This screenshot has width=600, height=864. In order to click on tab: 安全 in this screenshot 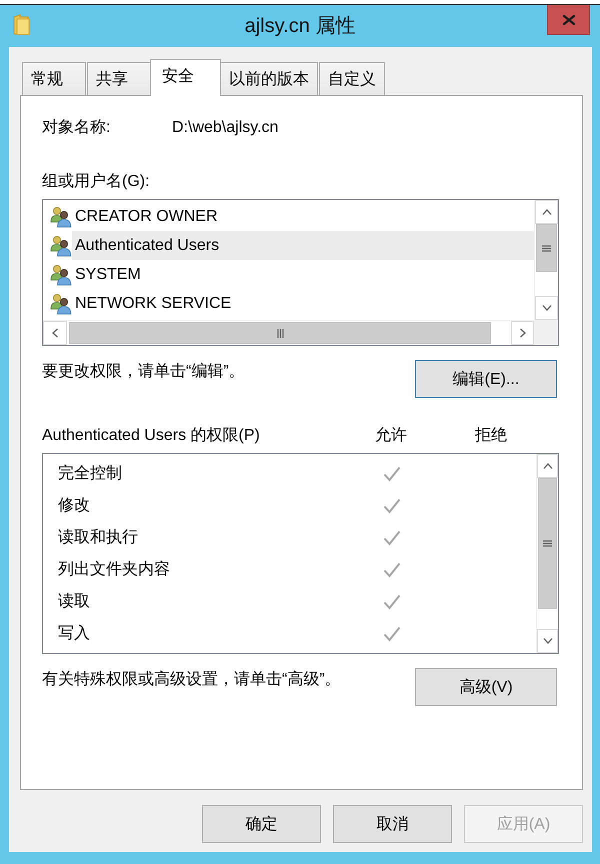, I will do `click(185, 77)`.